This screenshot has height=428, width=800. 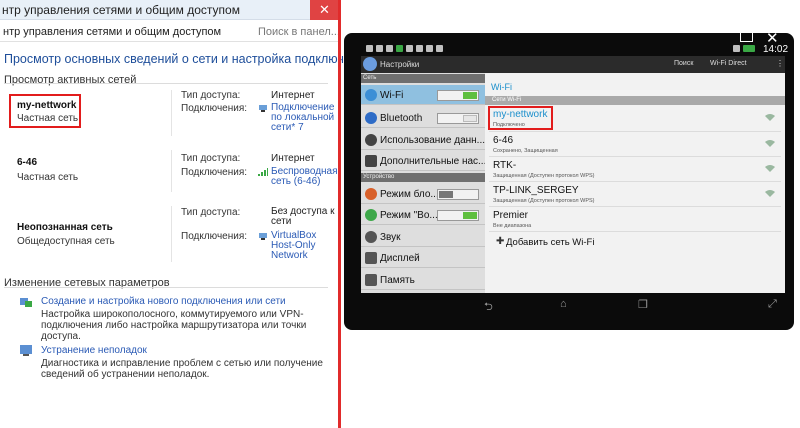 I want to click on add-icon: ✚, so click(x=500, y=241).